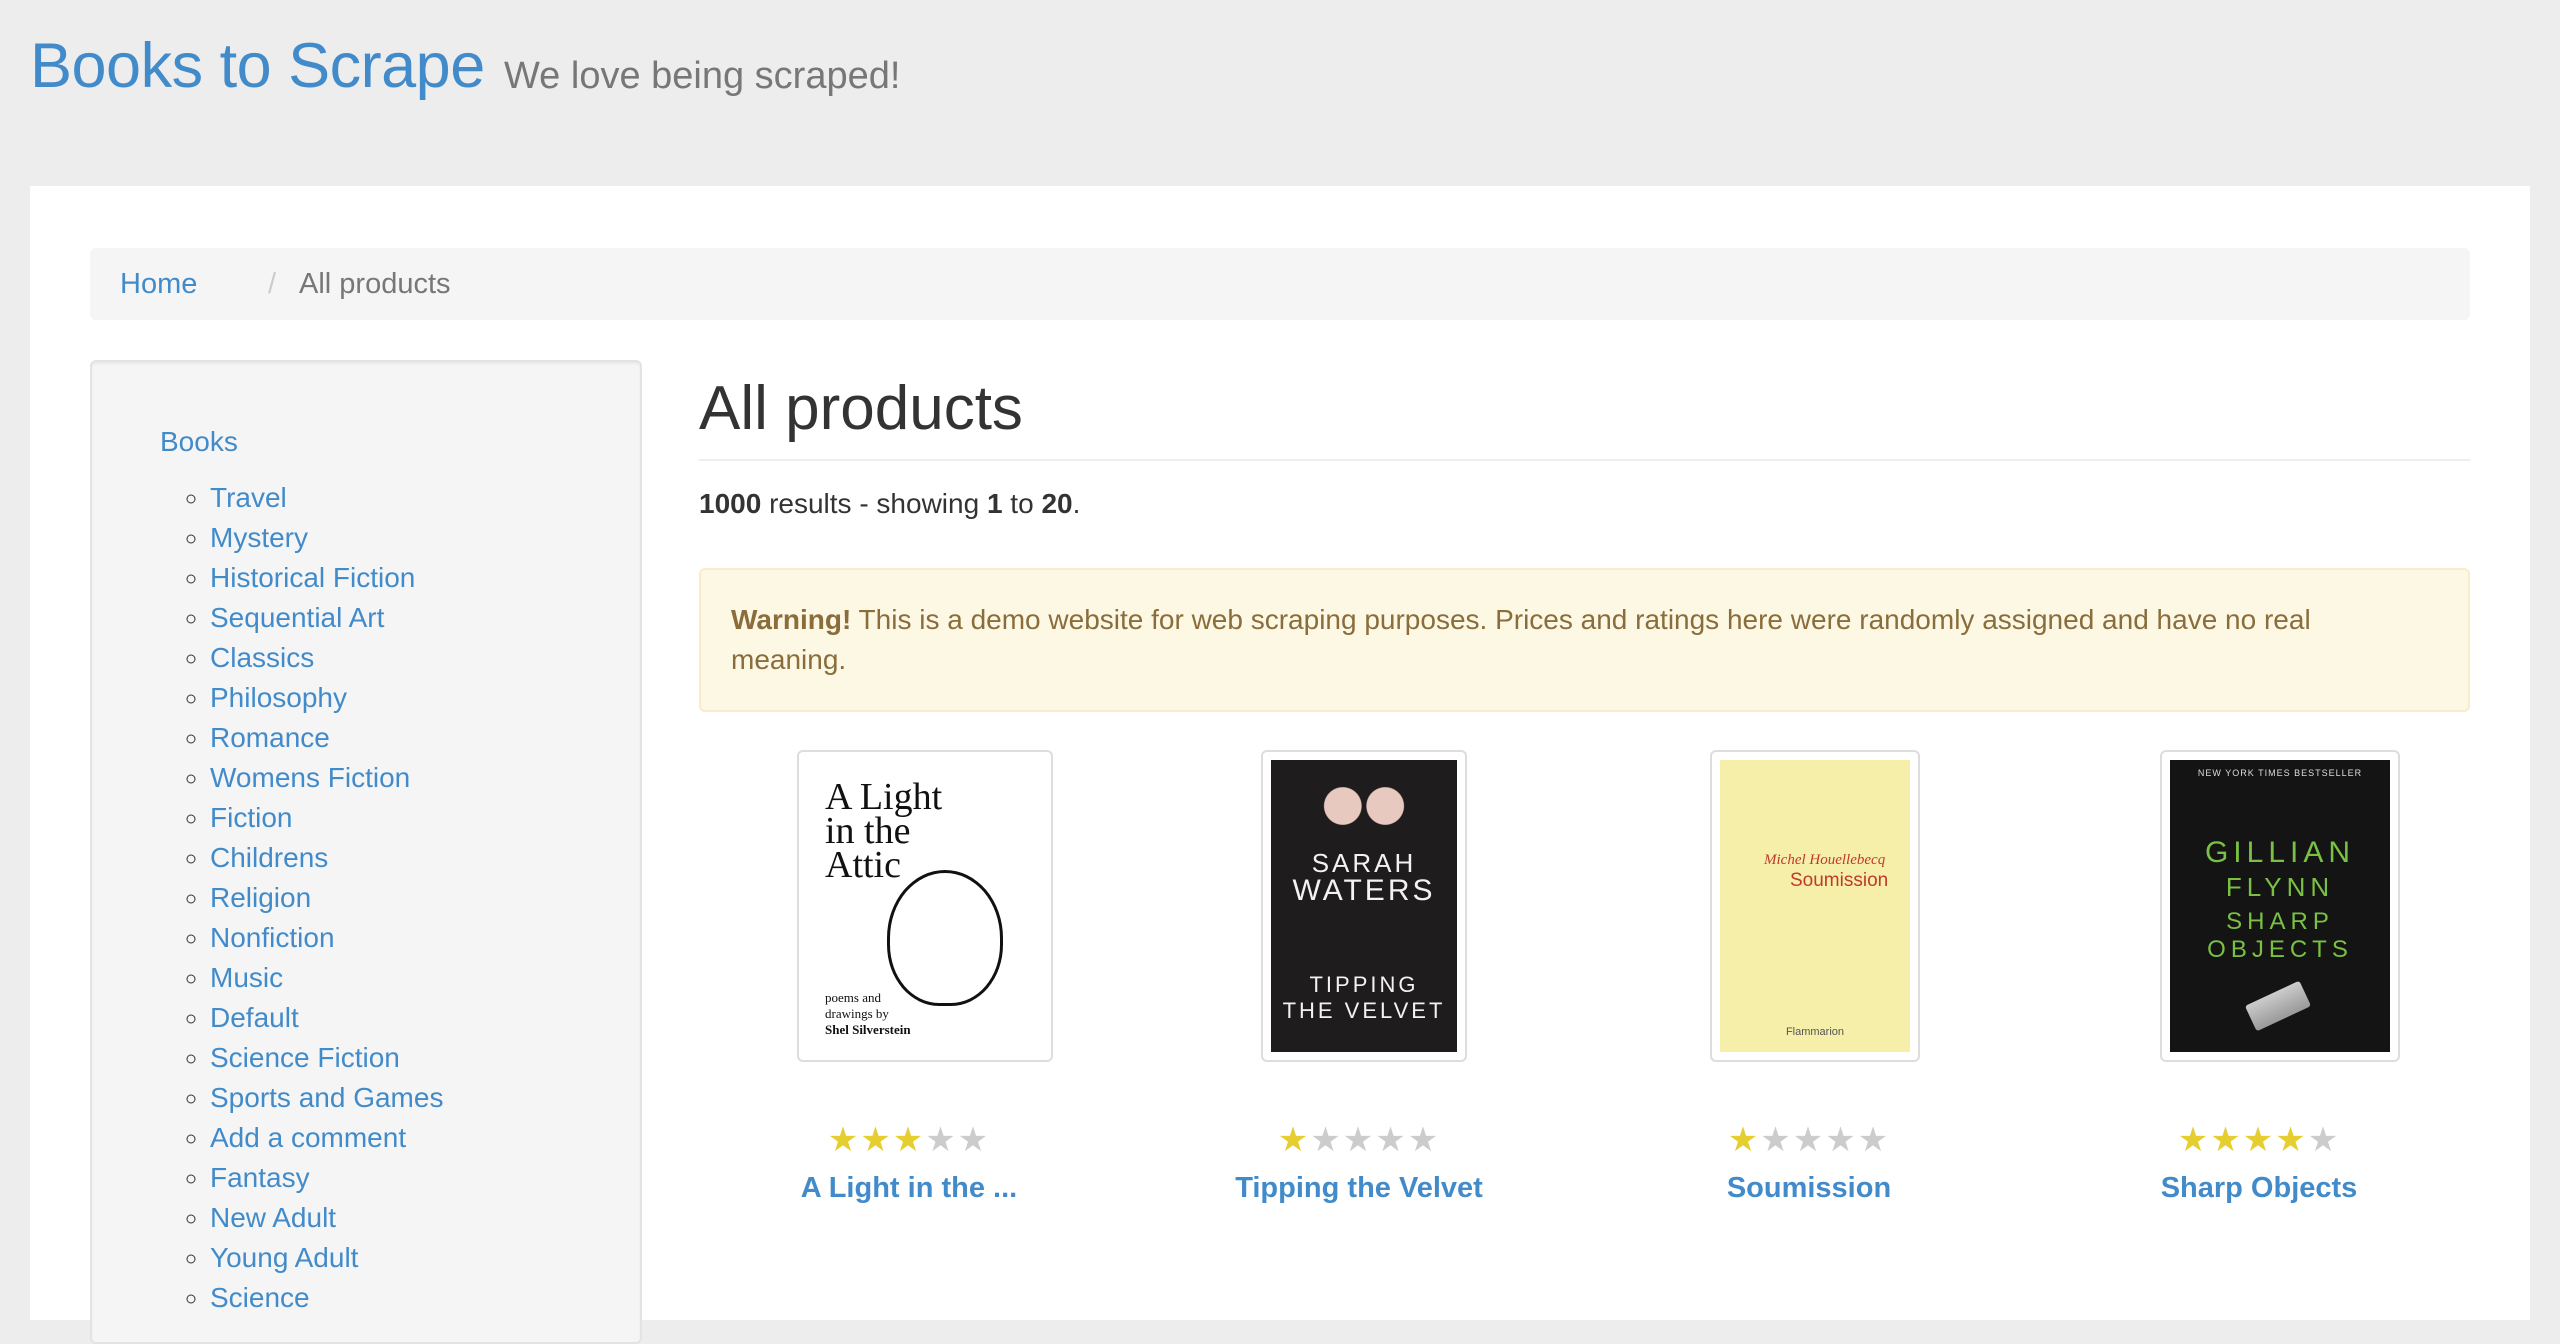 The image size is (2560, 1344). Describe the element at coordinates (326, 898) in the screenshot. I see `sidebar-category-item: Religion` at that location.